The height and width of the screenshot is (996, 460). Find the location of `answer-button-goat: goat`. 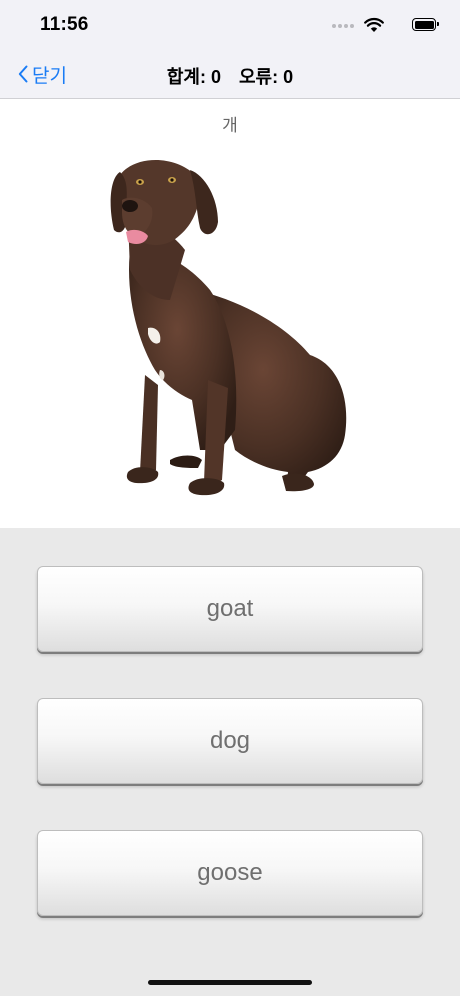

answer-button-goat: goat is located at coordinates (230, 609).